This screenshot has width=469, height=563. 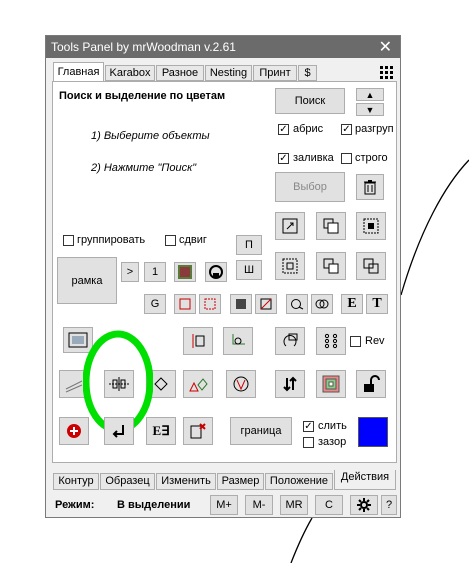 What do you see at coordinates (161, 431) in the screenshot?
I see `mirror-e-button: E∃` at bounding box center [161, 431].